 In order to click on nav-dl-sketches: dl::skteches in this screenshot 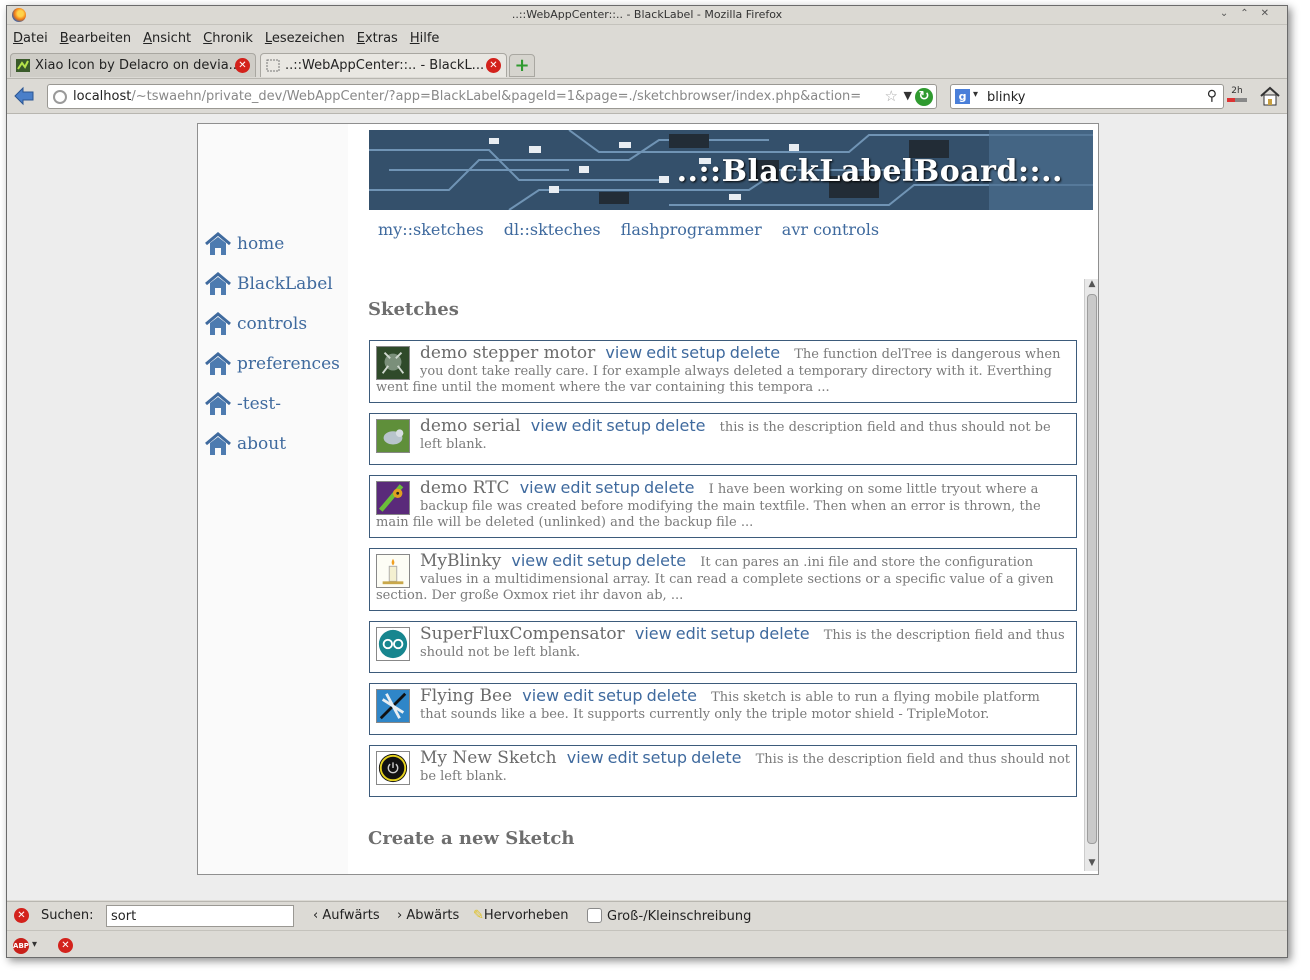, I will do `click(552, 229)`.